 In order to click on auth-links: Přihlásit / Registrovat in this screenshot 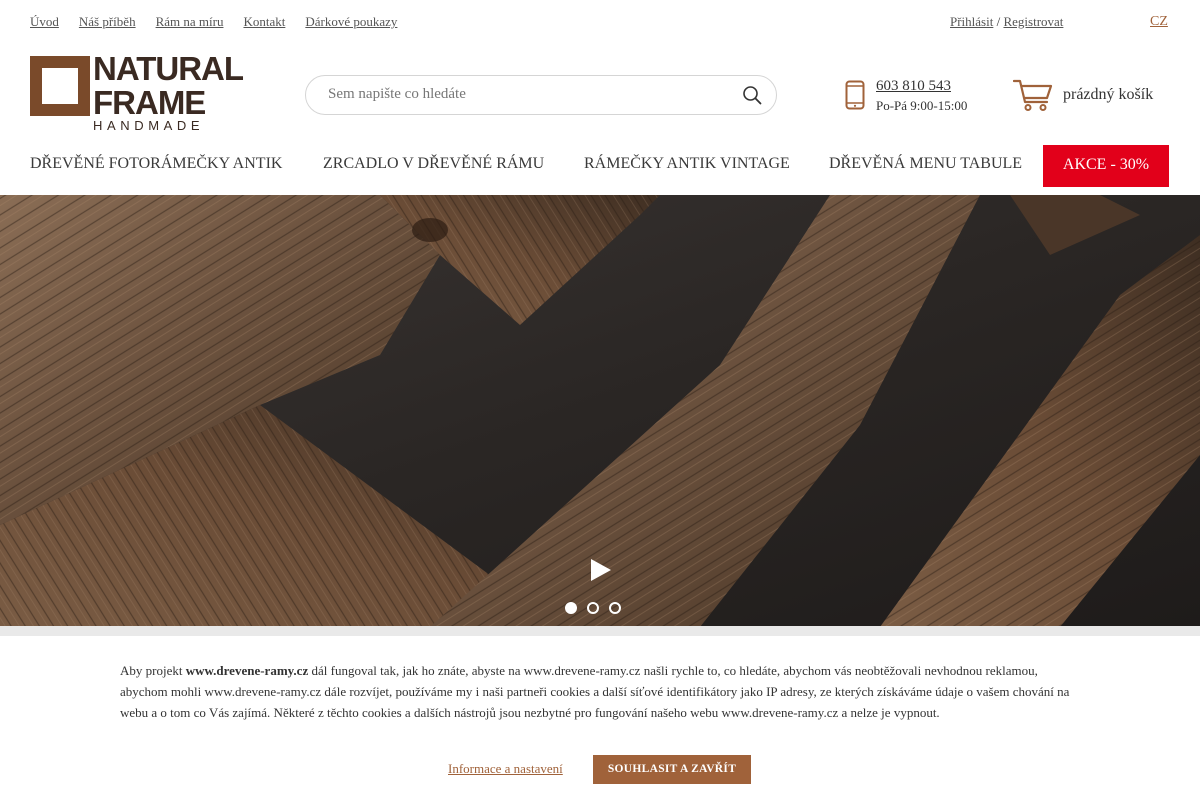, I will do `click(1006, 22)`.